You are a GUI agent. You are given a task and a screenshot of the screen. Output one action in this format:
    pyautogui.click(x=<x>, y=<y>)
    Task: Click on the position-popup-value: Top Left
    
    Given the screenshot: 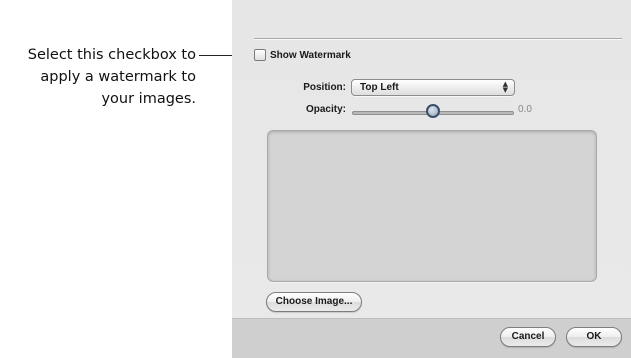 What is the action you would take?
    pyautogui.click(x=379, y=87)
    